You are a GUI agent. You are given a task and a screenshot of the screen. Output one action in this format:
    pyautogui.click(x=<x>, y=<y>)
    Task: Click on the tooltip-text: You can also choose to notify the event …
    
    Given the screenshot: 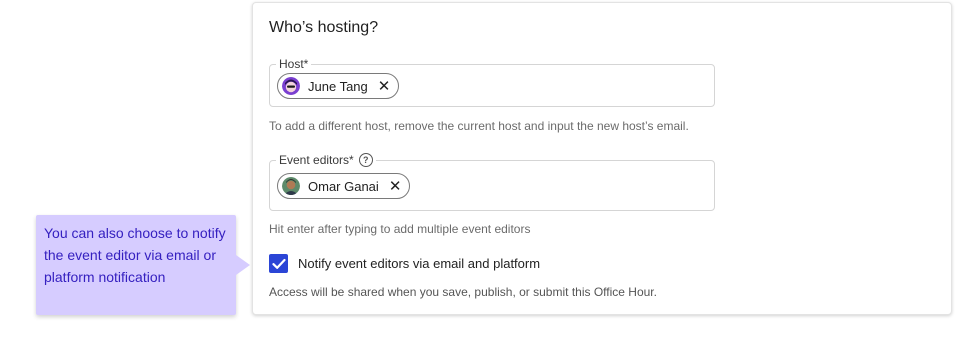 What is the action you would take?
    pyautogui.click(x=135, y=255)
    